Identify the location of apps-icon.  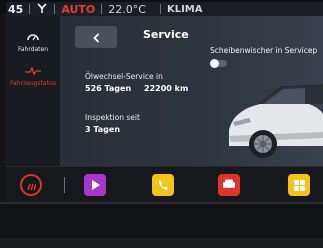
(299, 190).